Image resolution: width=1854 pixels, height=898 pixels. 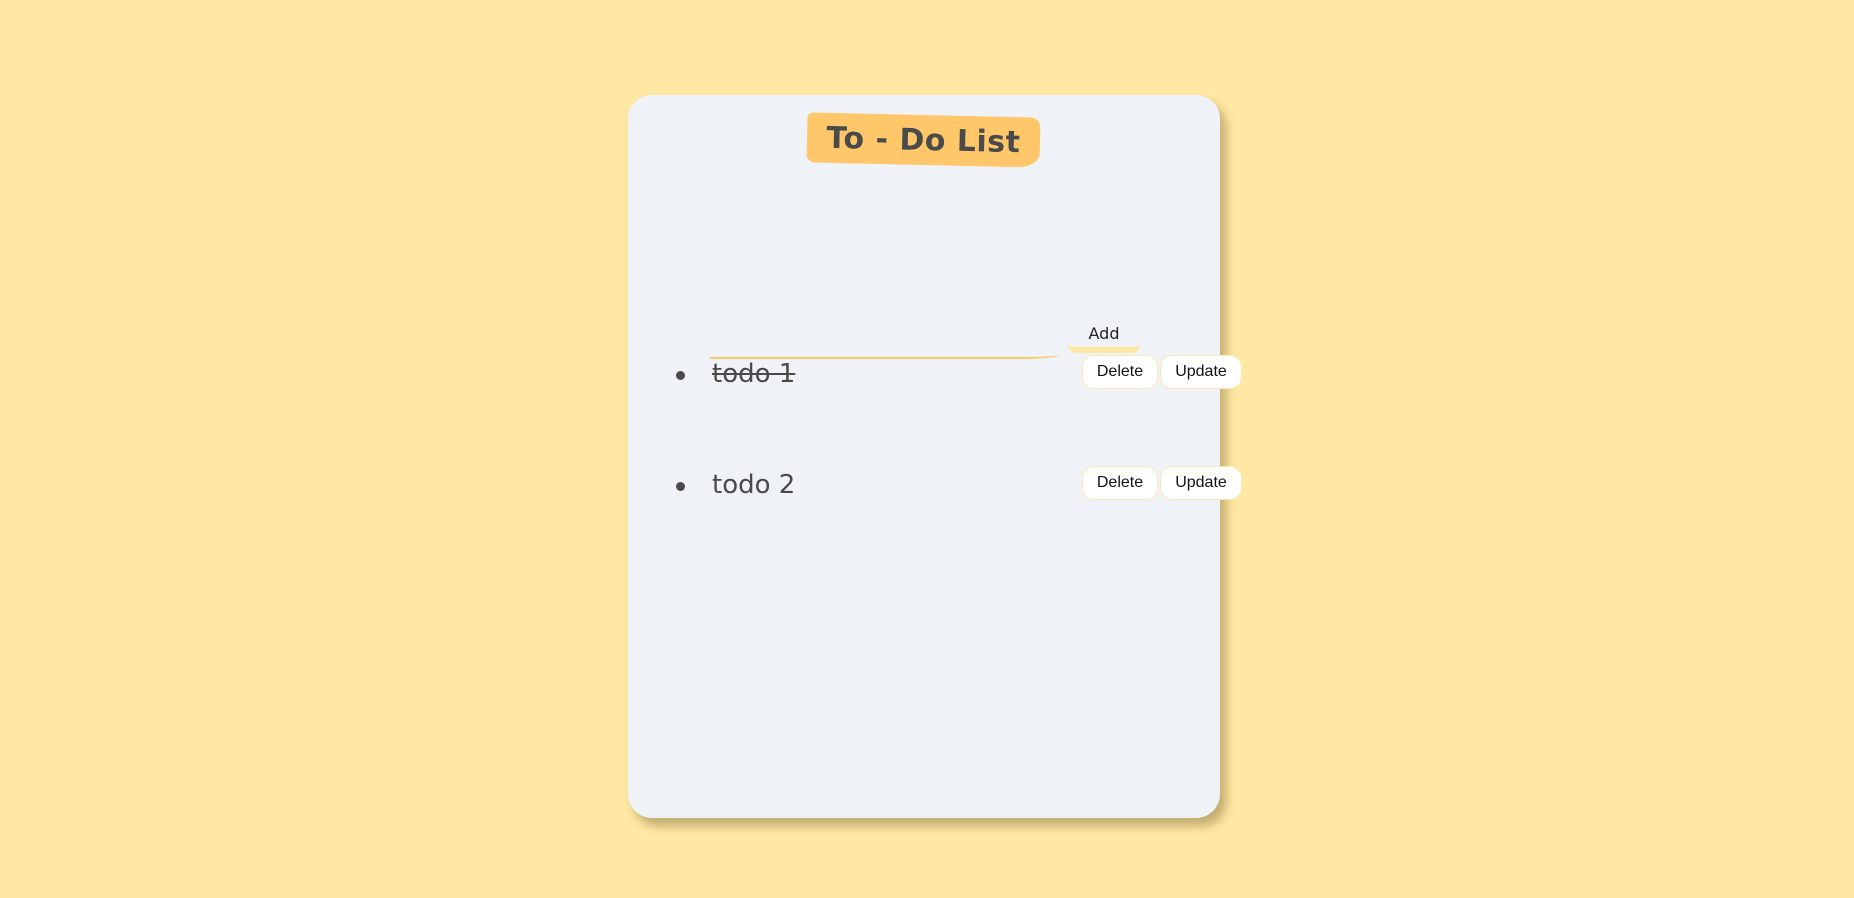 I want to click on add-button: Add, so click(x=1104, y=336).